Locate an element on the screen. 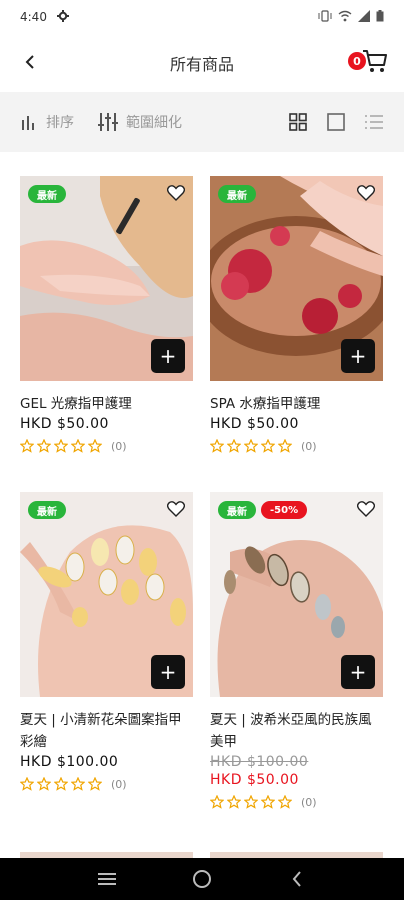 The height and width of the screenshot is (900, 404). app-header: 所有商品 0 is located at coordinates (202, 63).